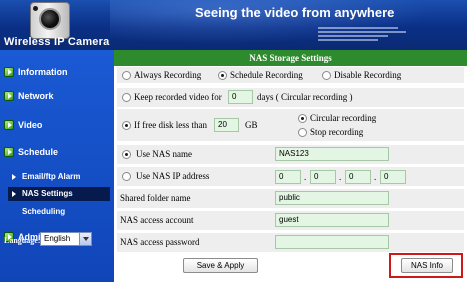  I want to click on stop-recording-radio, so click(302, 132).